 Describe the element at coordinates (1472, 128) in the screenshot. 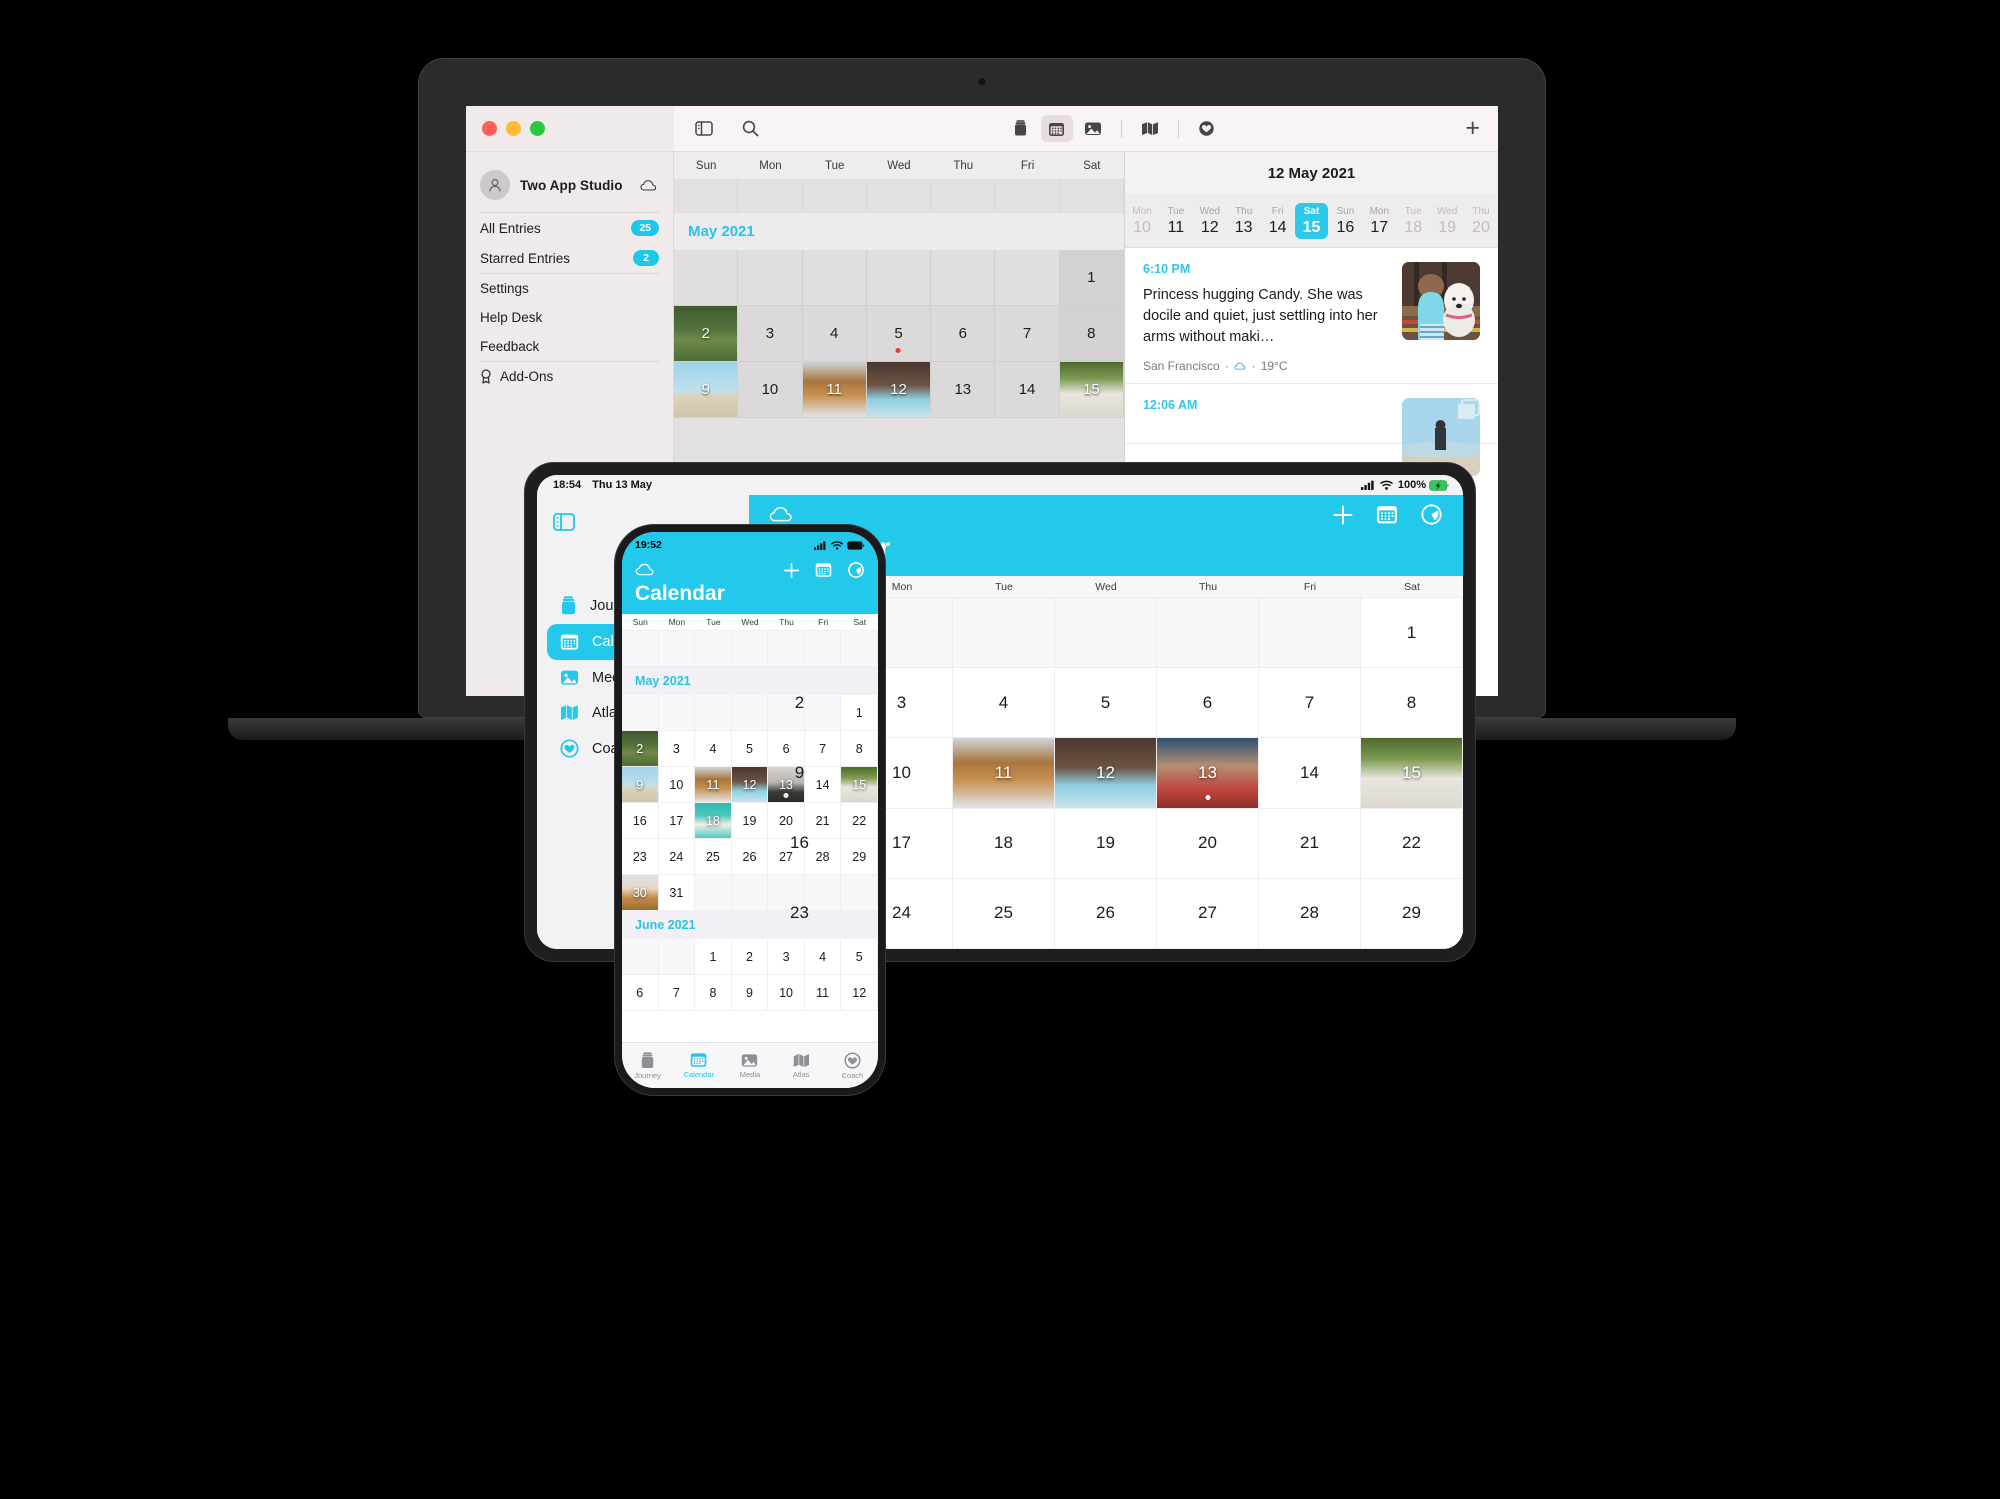

I see `mac-add-entry-button: +` at that location.